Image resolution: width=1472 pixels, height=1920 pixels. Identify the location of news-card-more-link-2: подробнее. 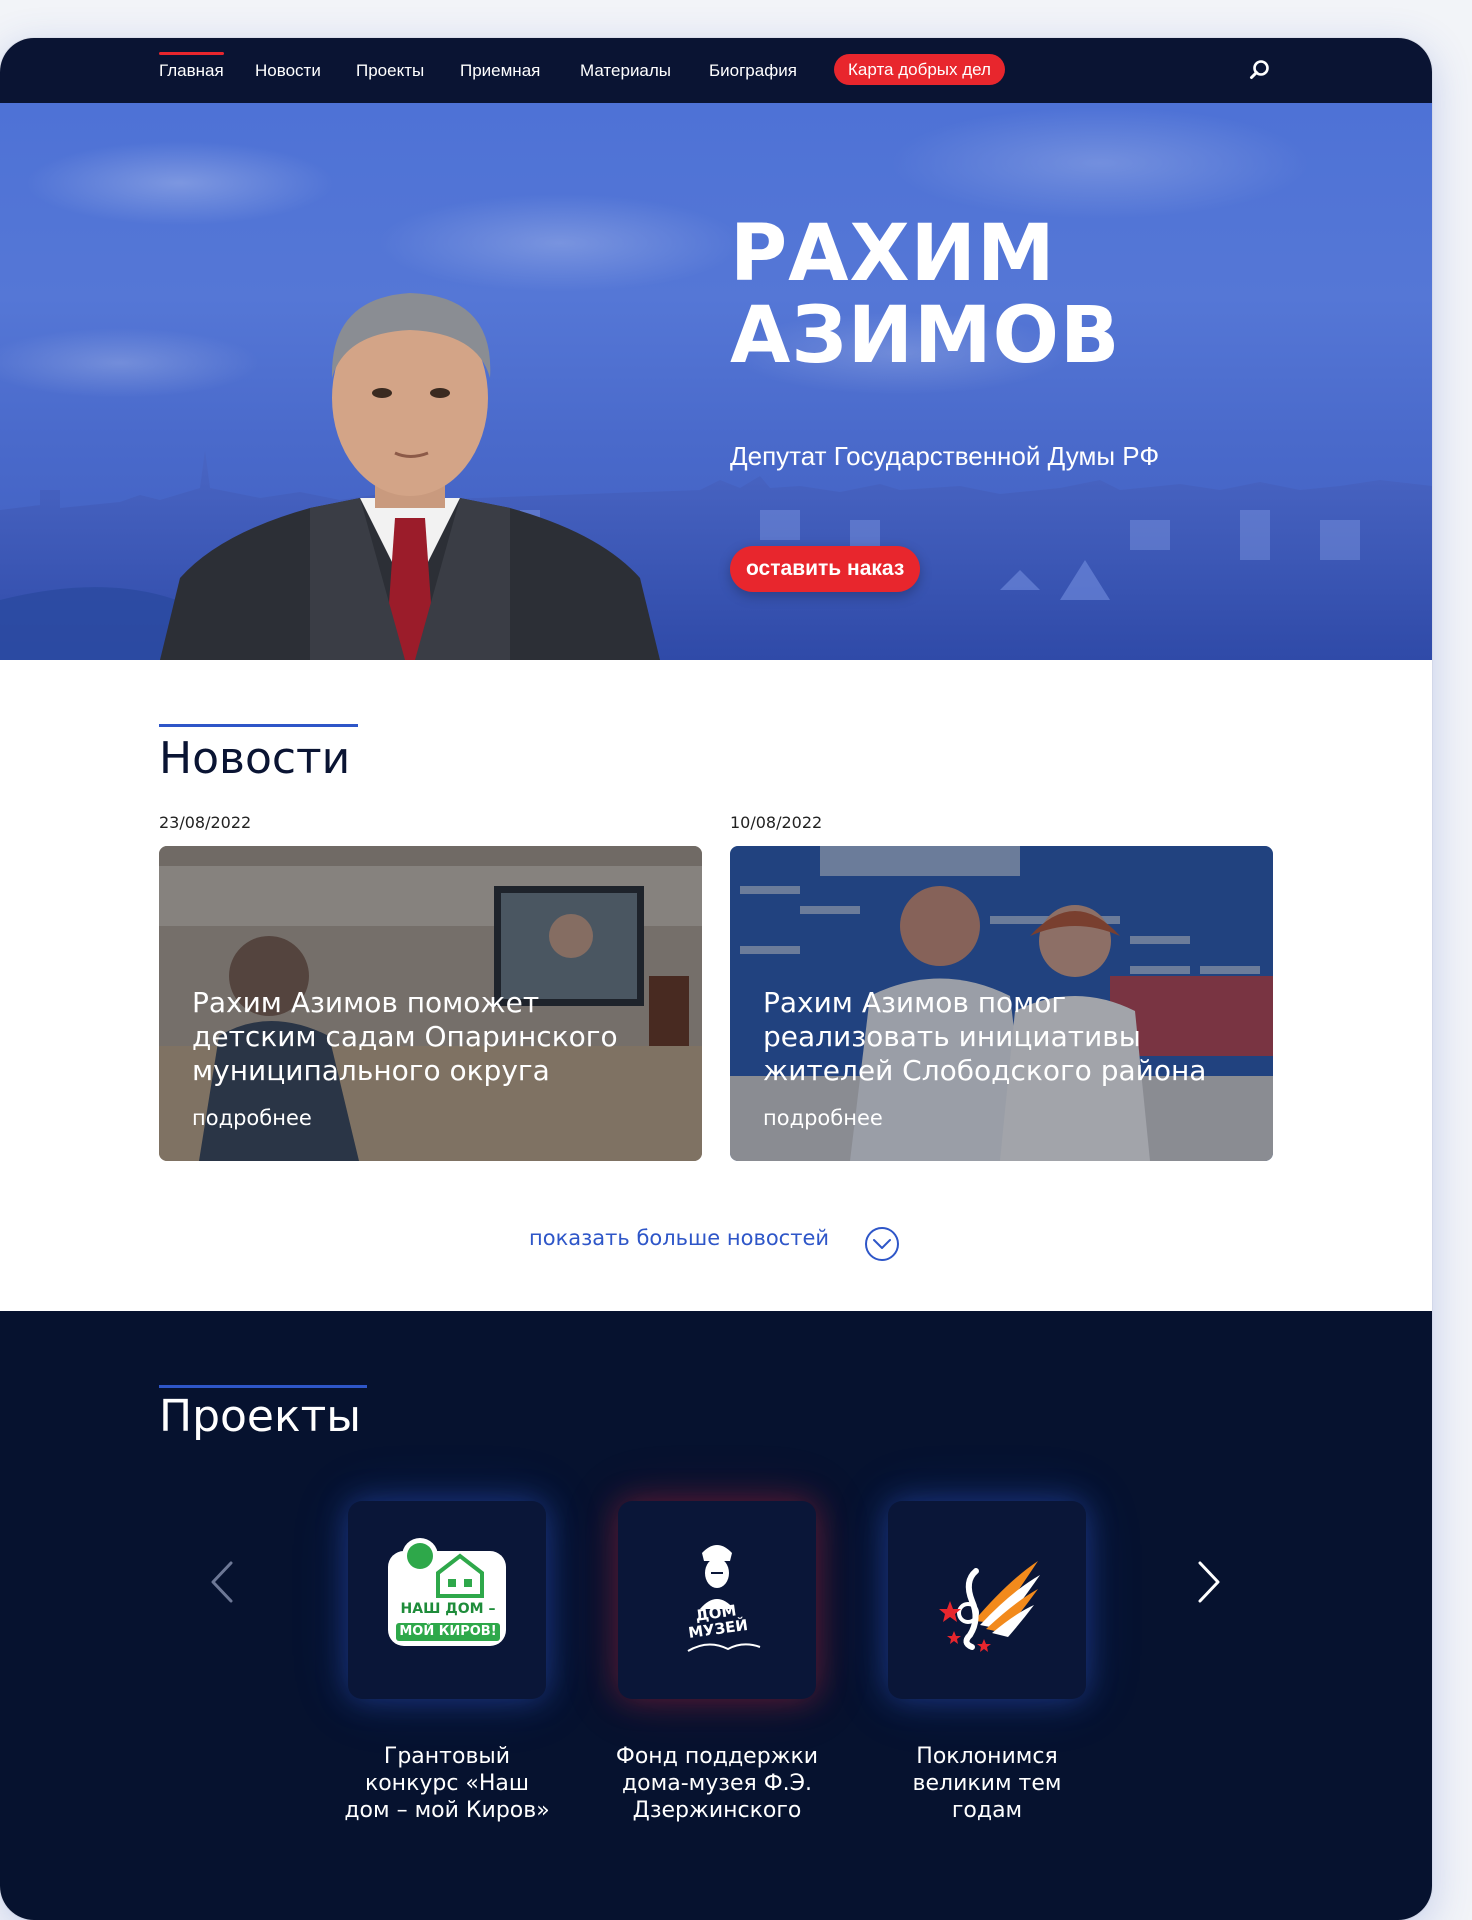
(823, 1118).